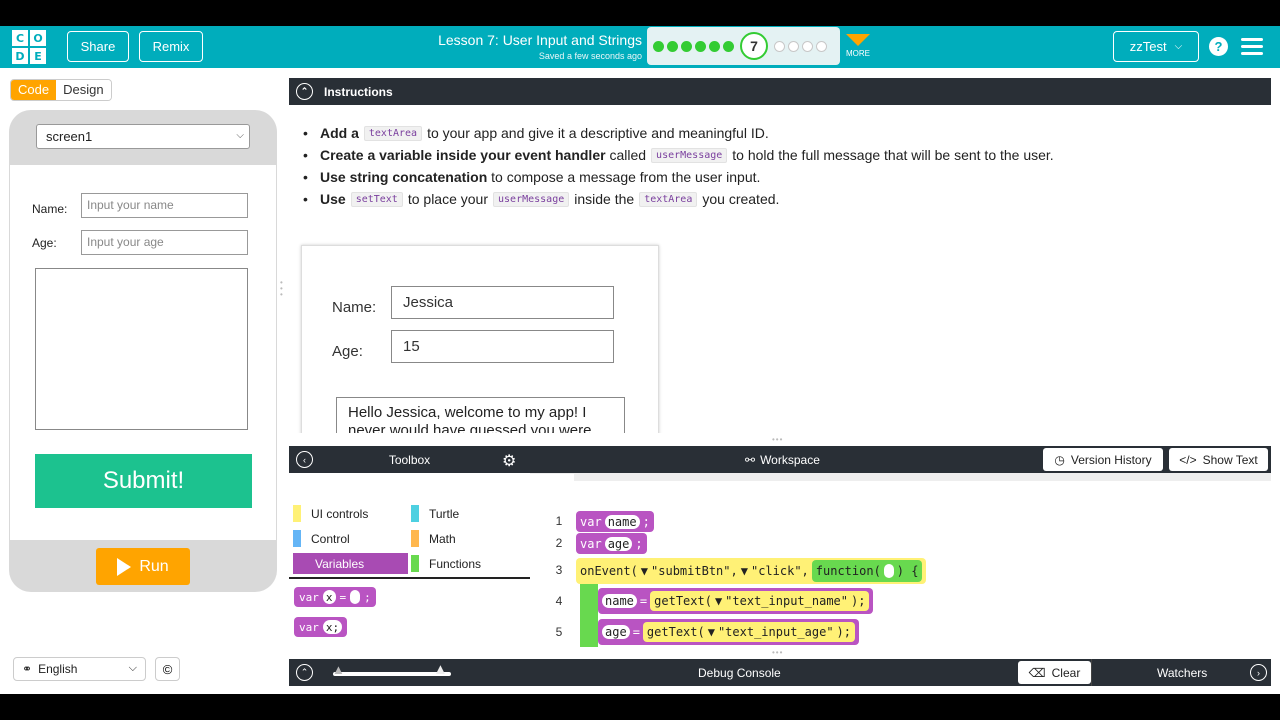 The width and height of the screenshot is (1280, 720). I want to click on age-input: Input your age, so click(164, 242).